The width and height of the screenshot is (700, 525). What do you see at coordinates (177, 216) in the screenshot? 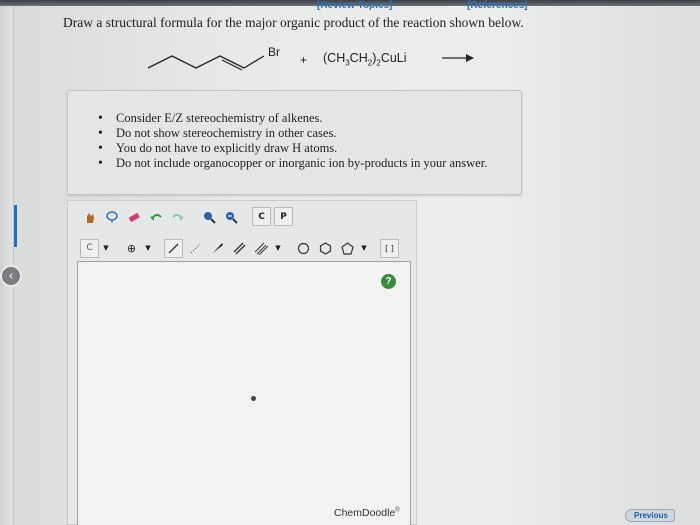
I see `redo-icon` at bounding box center [177, 216].